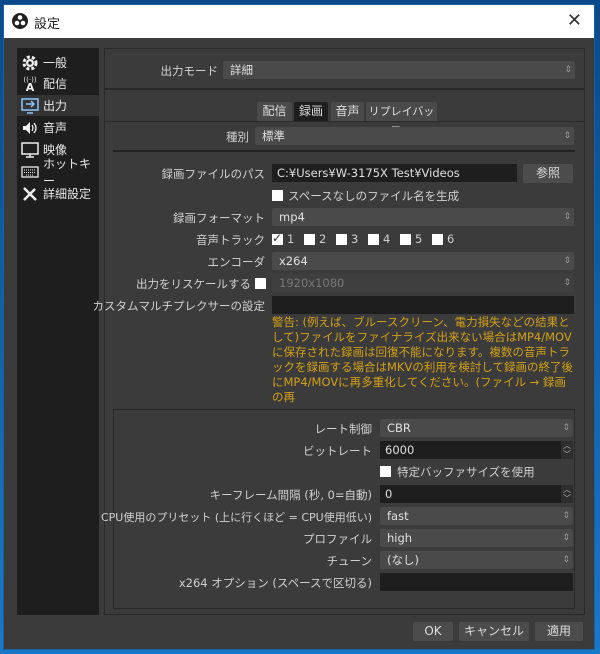 Image resolution: width=600 pixels, height=654 pixels. I want to click on muxer-input, so click(423, 305).